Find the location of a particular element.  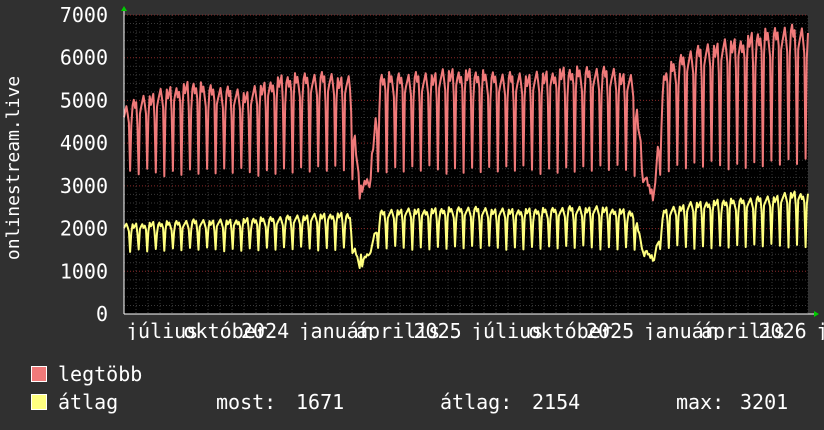

y-tick-label: 2000 is located at coordinates (84, 229).